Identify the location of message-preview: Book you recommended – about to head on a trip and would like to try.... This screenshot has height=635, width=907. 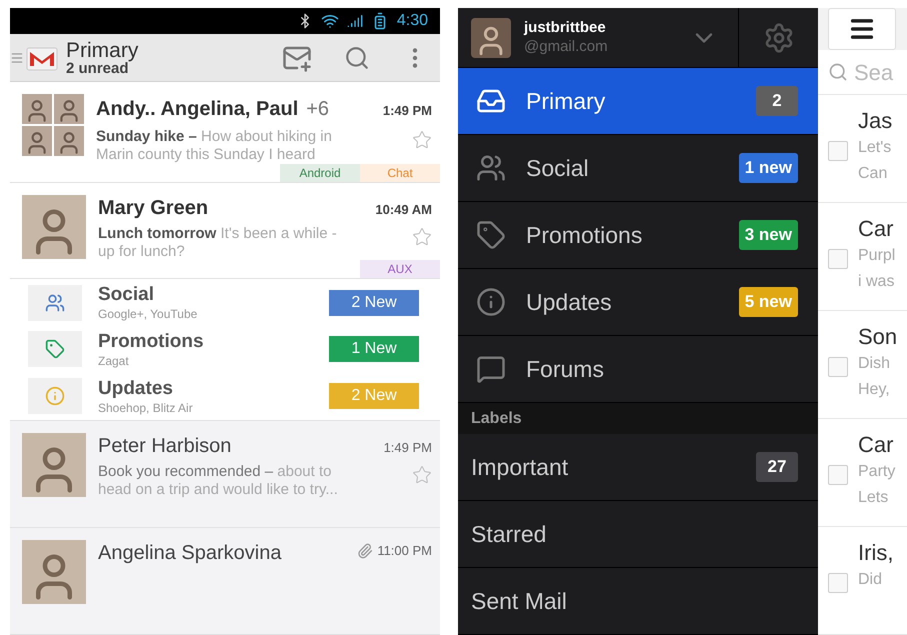
(218, 480).